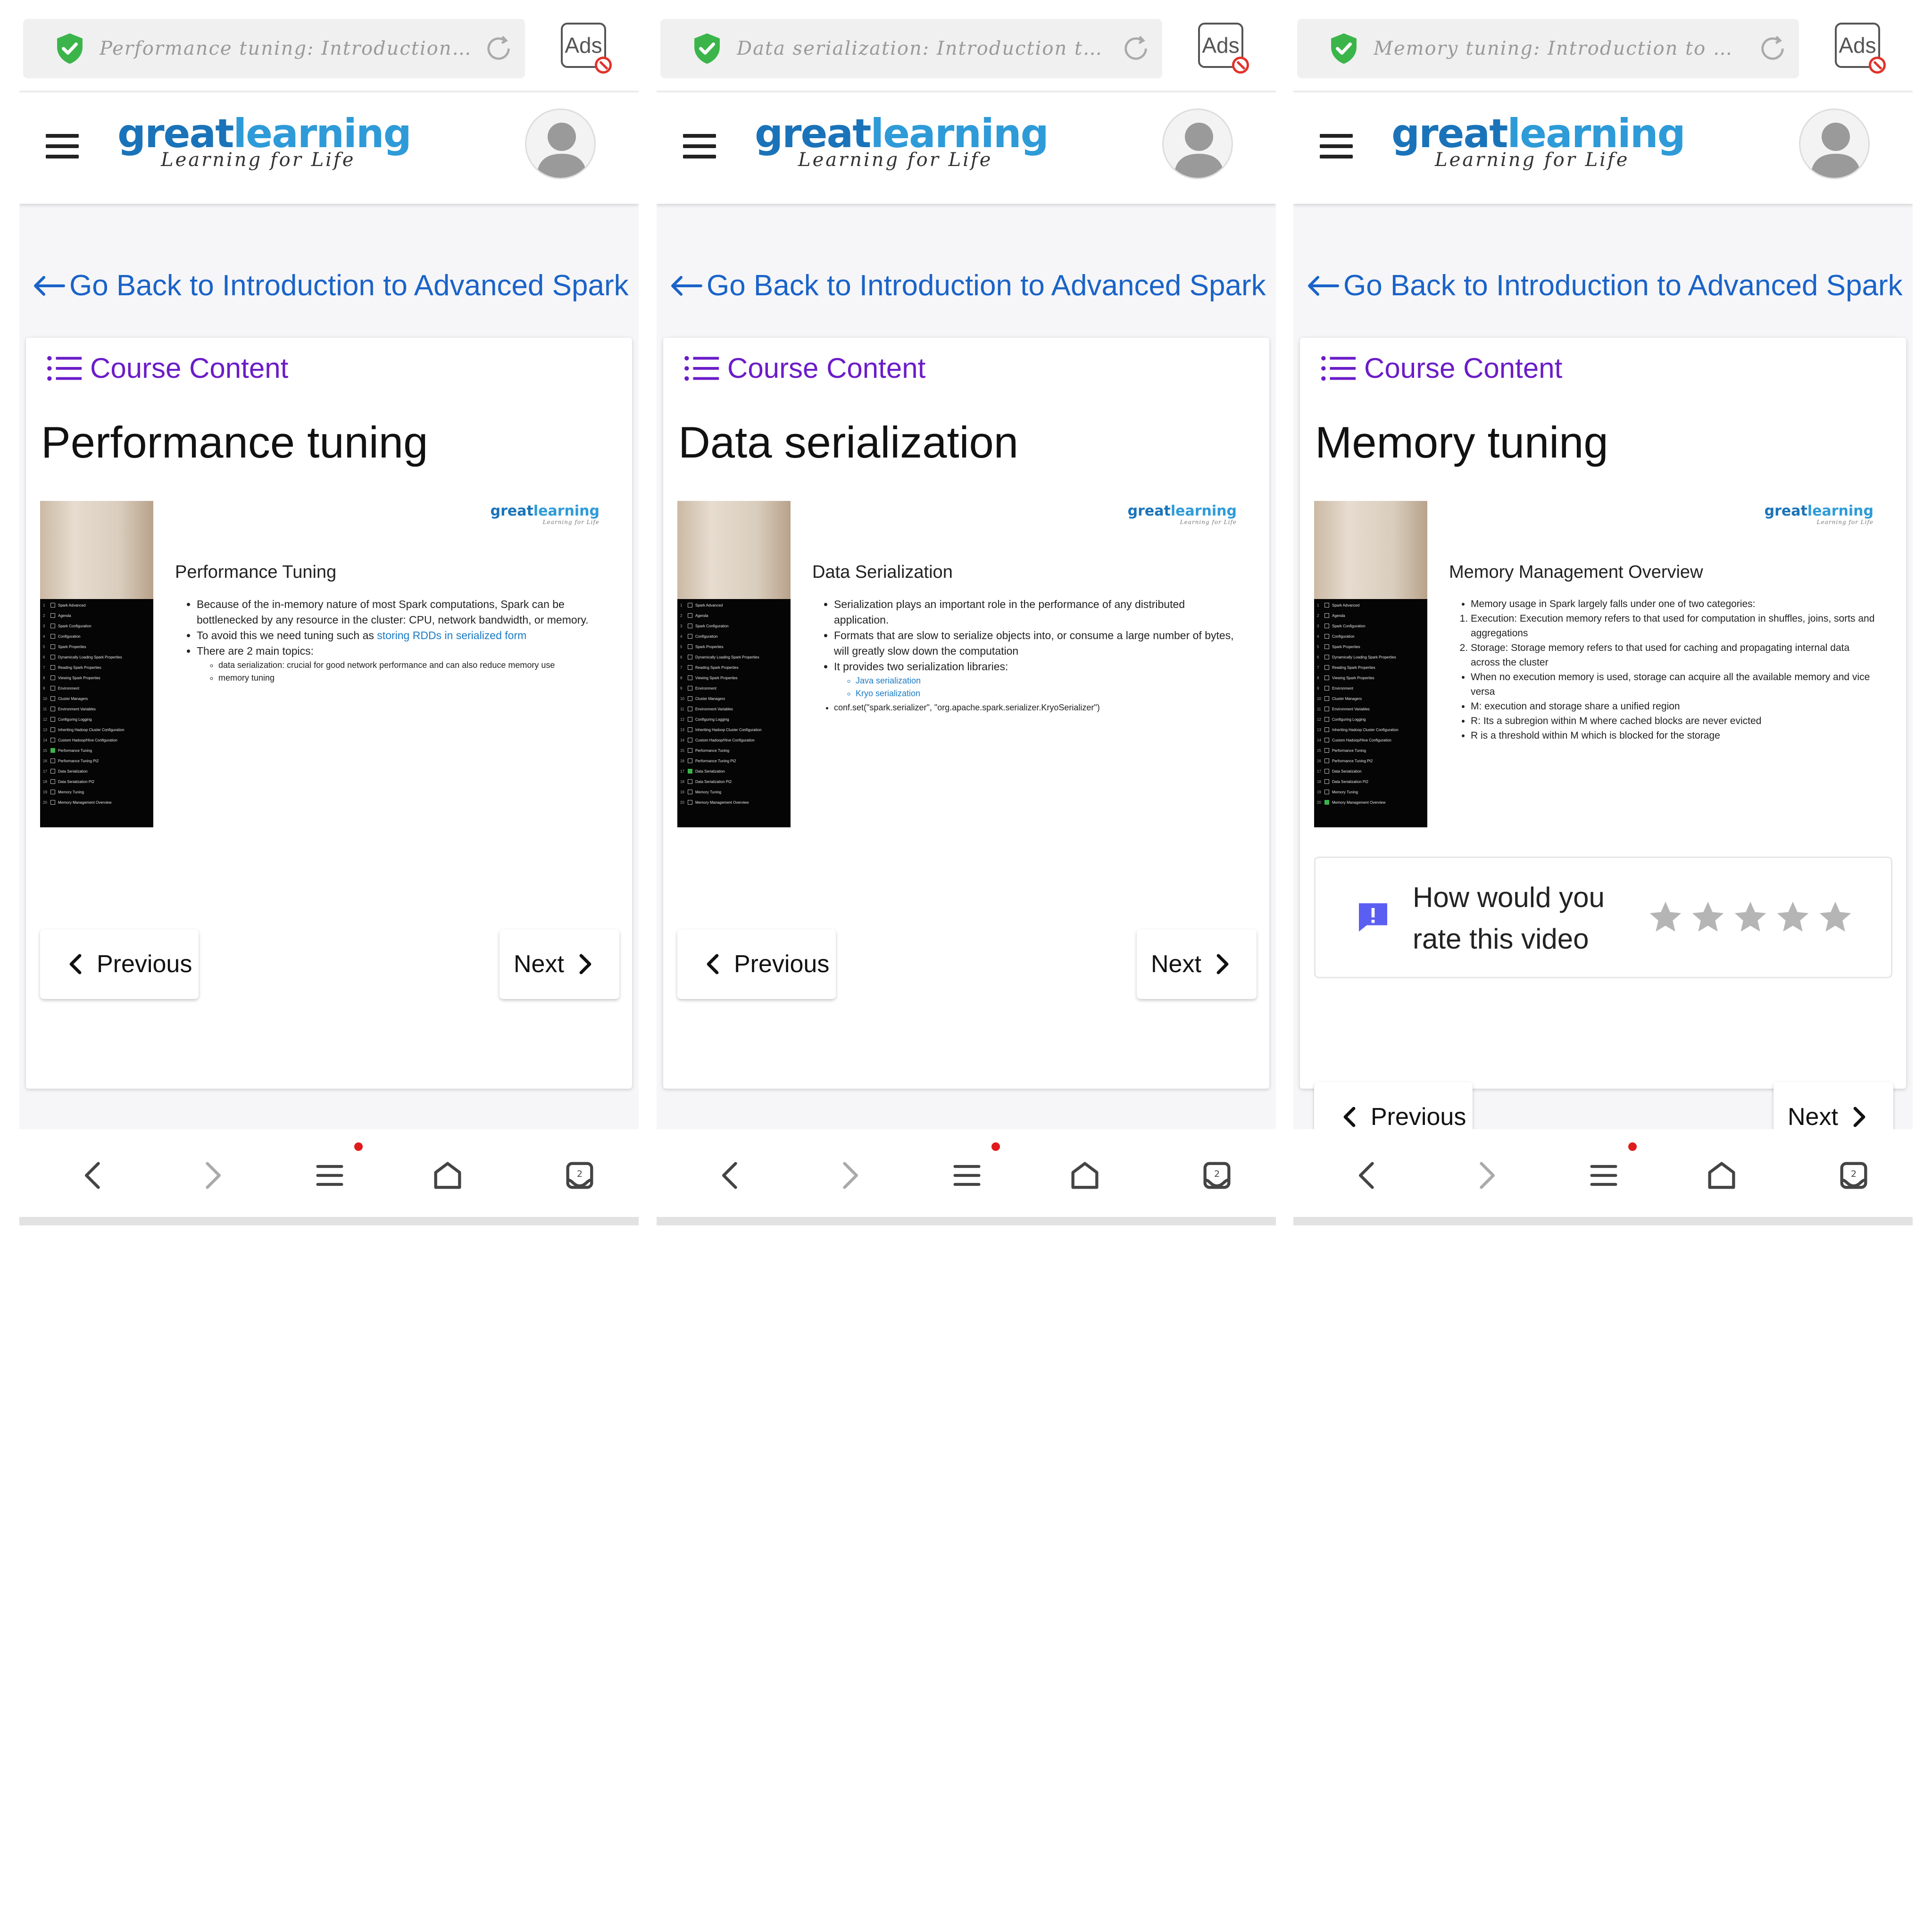 The width and height of the screenshot is (1932, 1932). Describe the element at coordinates (1339, 605) in the screenshot. I see `toc-item: 1 Spark Advanced` at that location.